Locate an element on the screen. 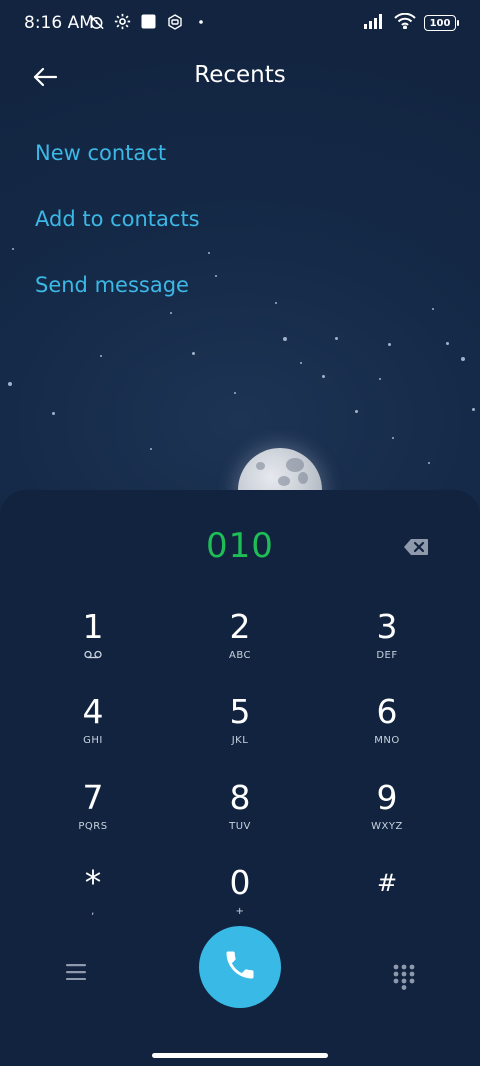 The width and height of the screenshot is (480, 1066). menu-icon is located at coordinates (76, 972).